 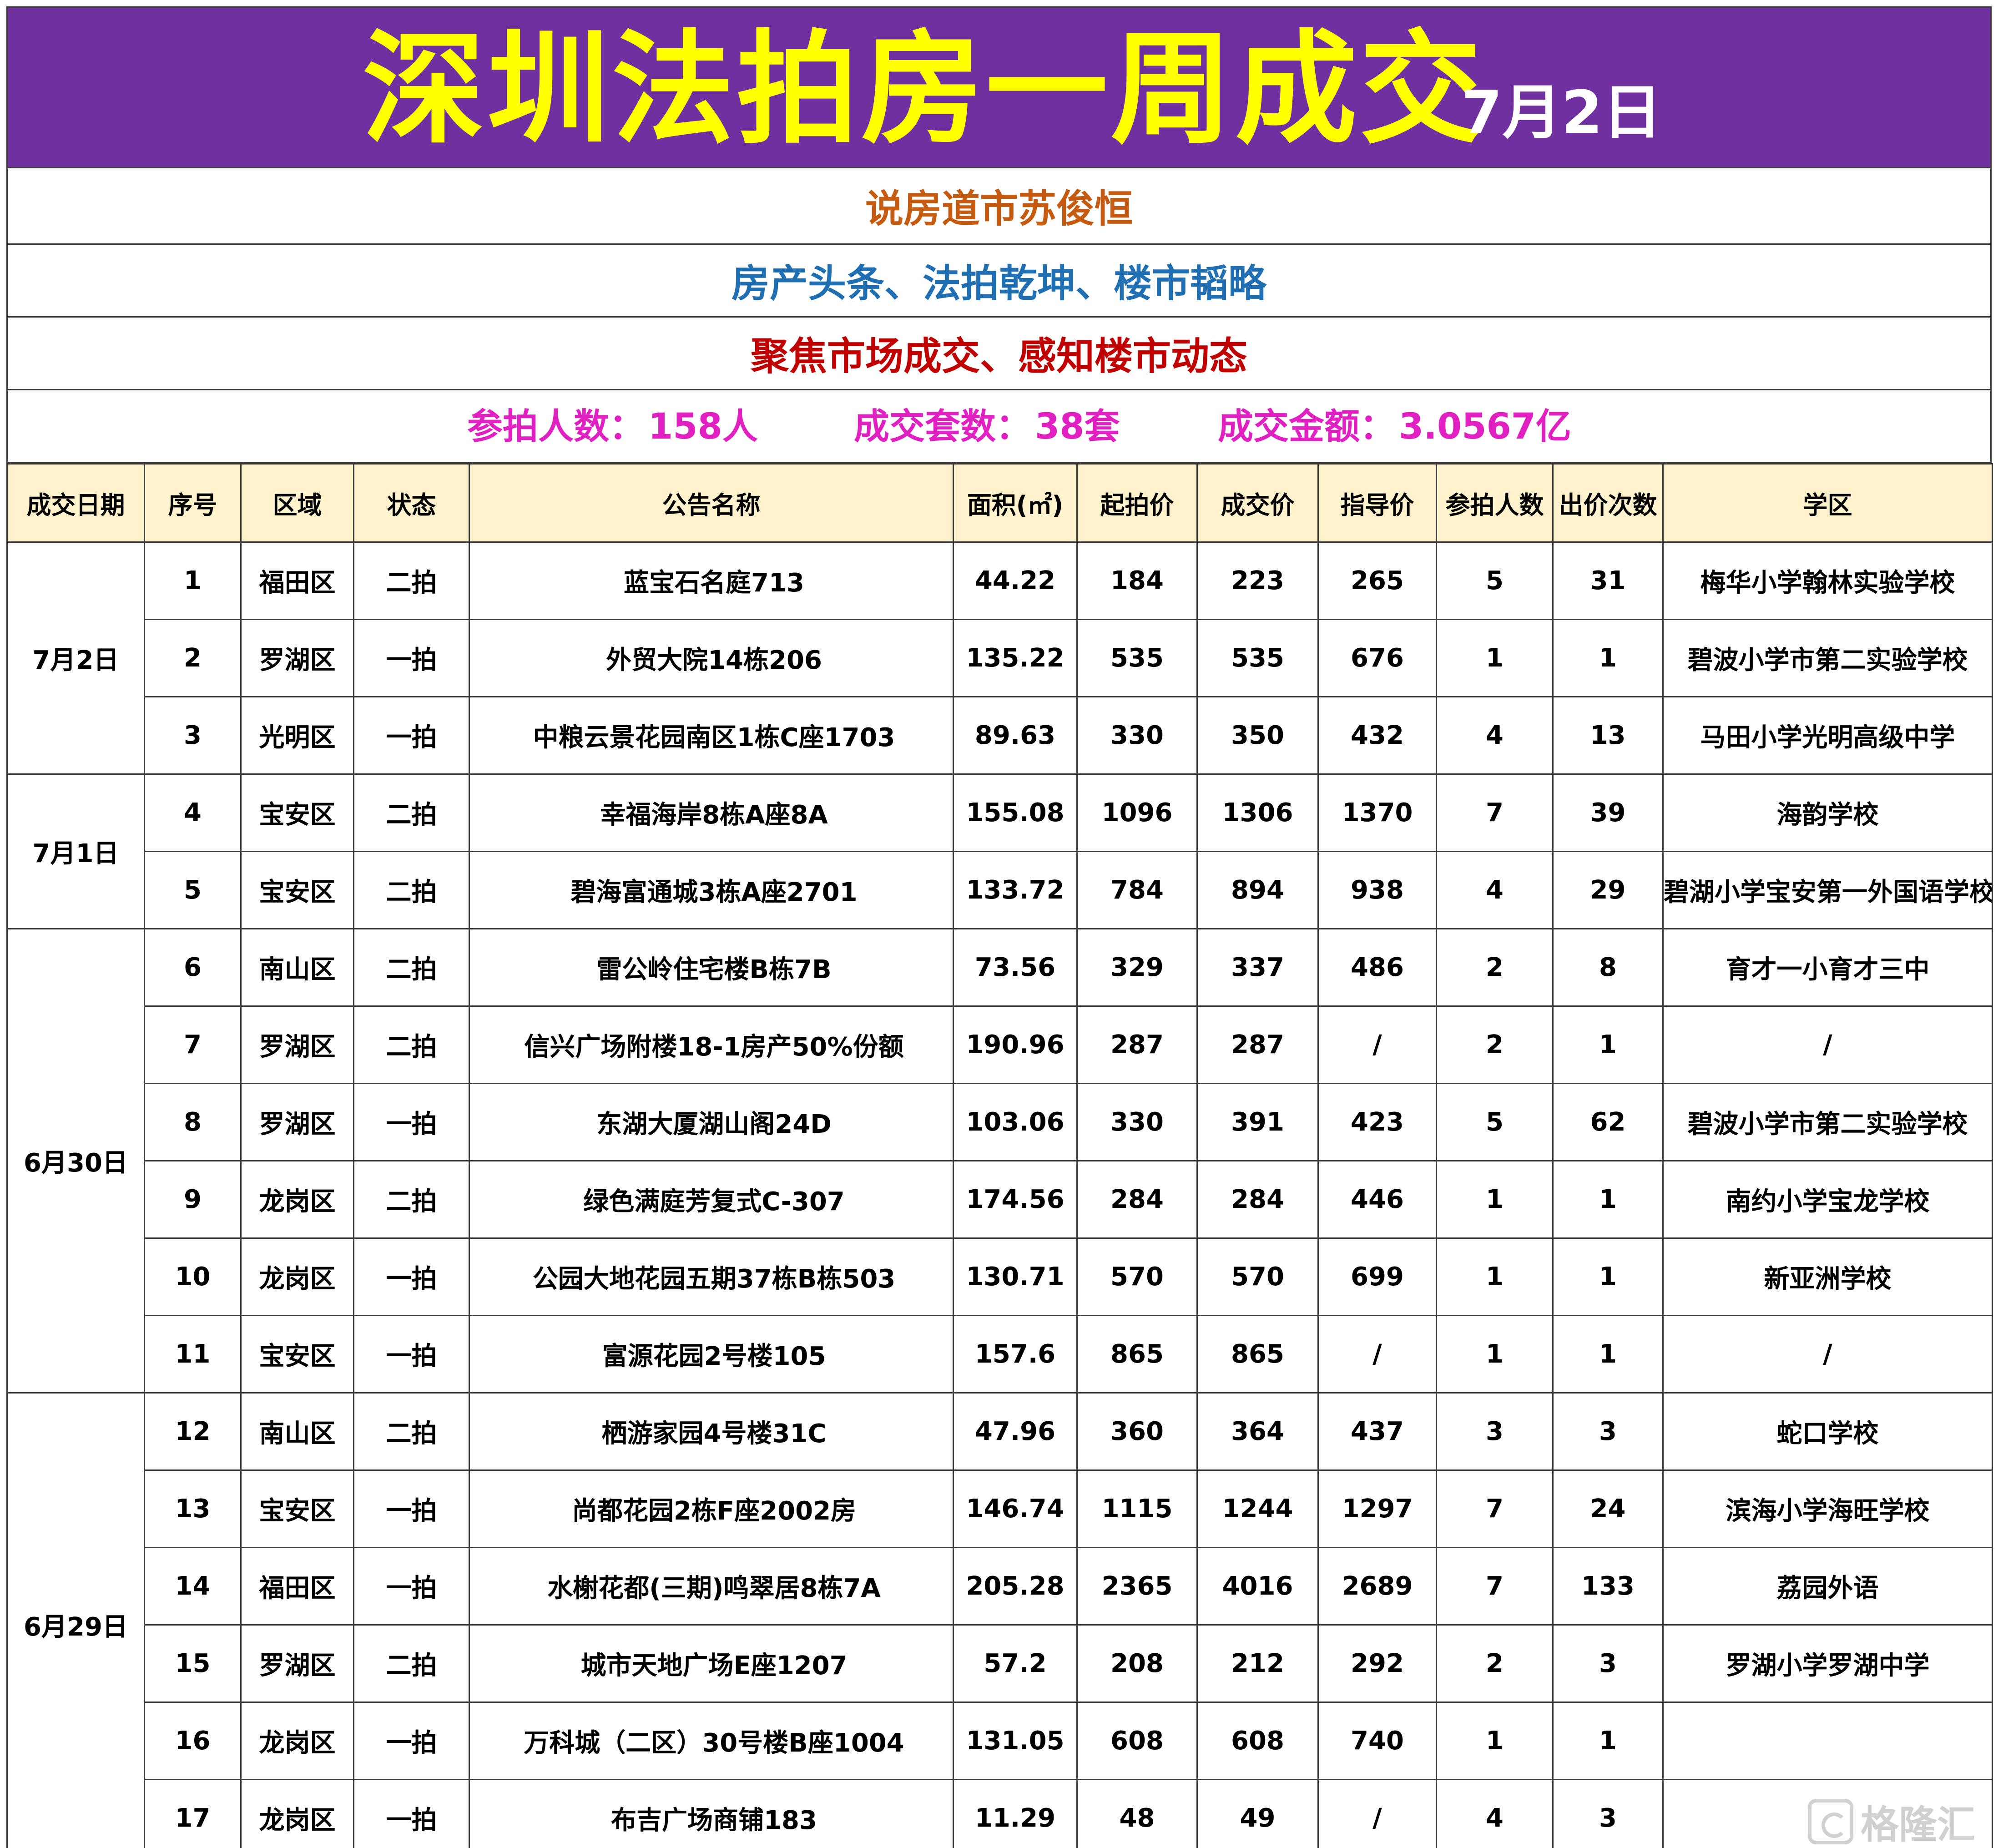 What do you see at coordinates (193, 1586) in the screenshot?
I see `cell-no: 14` at bounding box center [193, 1586].